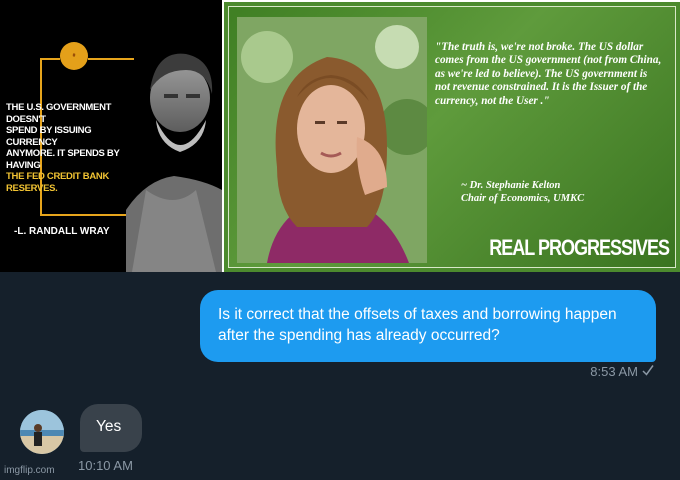 Image resolution: width=680 pixels, height=480 pixels. Describe the element at coordinates (58, 182) in the screenshot. I see `quote-highlight: THE FED CREDIT BANK RESERVES.` at that location.